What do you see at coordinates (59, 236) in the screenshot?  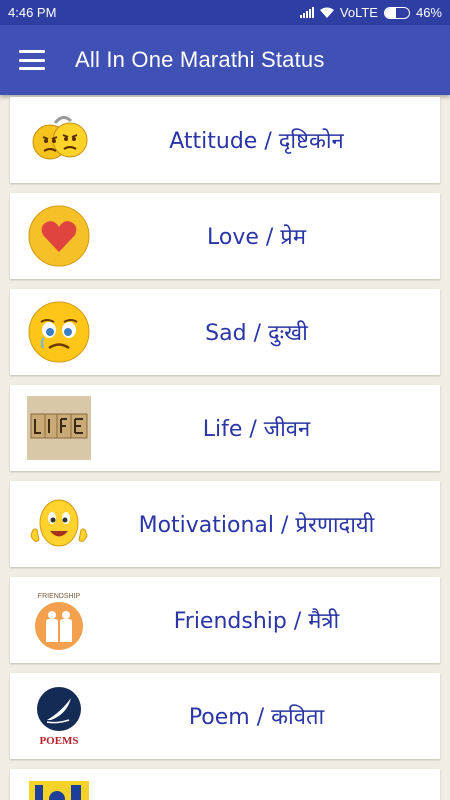 I see `love-heart-icon` at bounding box center [59, 236].